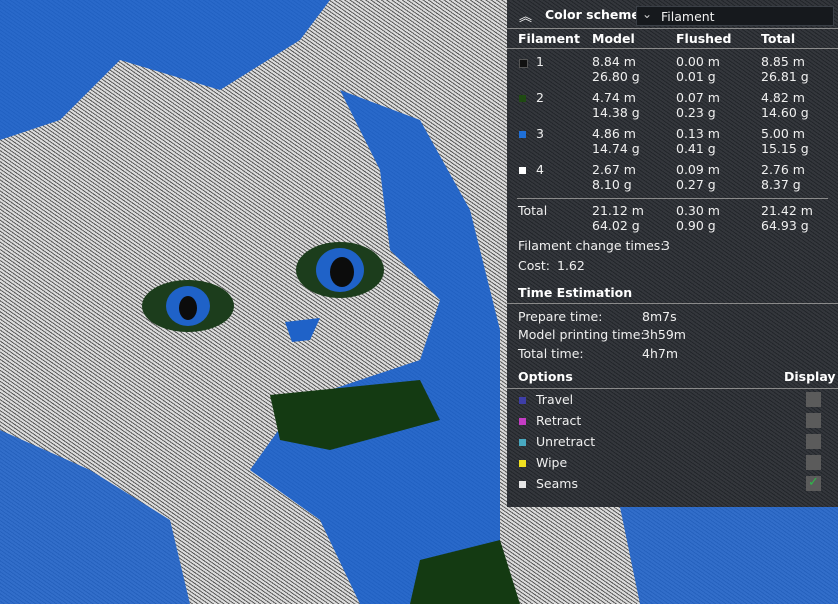 The height and width of the screenshot is (604, 838). I want to click on left-eye-pupil, so click(188, 308).